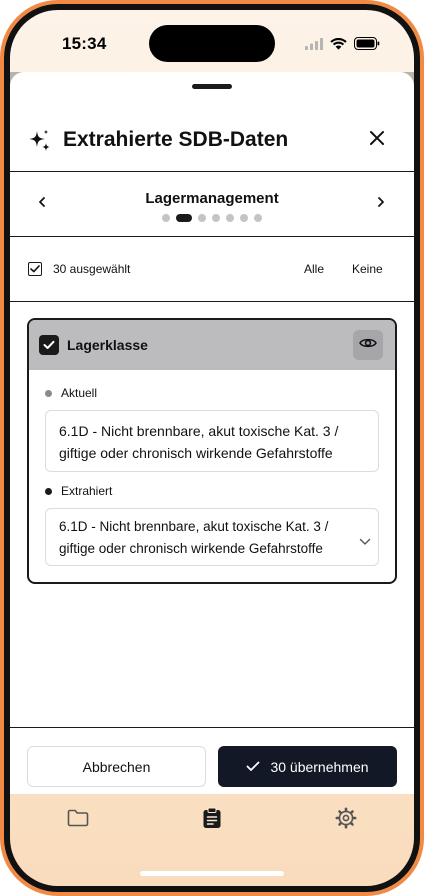 This screenshot has height=896, width=424. What do you see at coordinates (314, 269) in the screenshot?
I see `select-all-link: Alle` at bounding box center [314, 269].